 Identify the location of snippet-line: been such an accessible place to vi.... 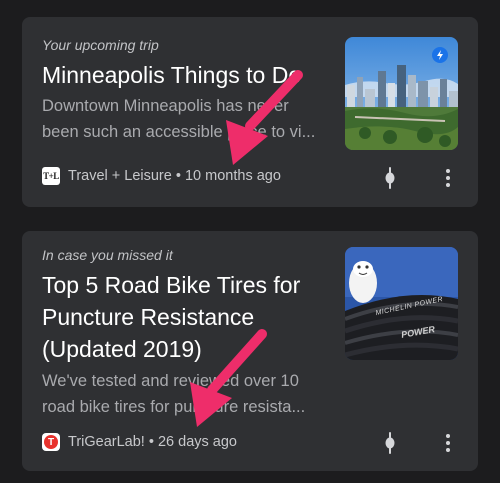
(179, 132).